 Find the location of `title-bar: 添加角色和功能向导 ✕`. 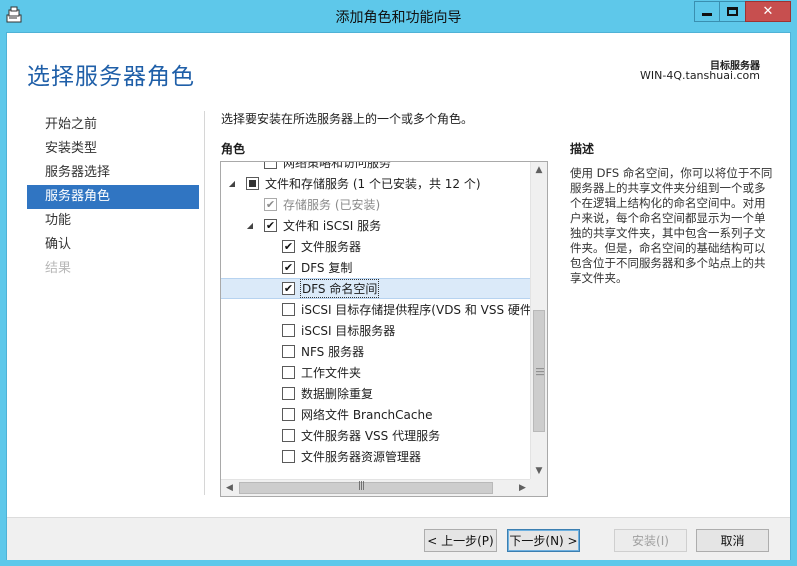

title-bar: 添加角色和功能向导 ✕ is located at coordinates (398, 16).